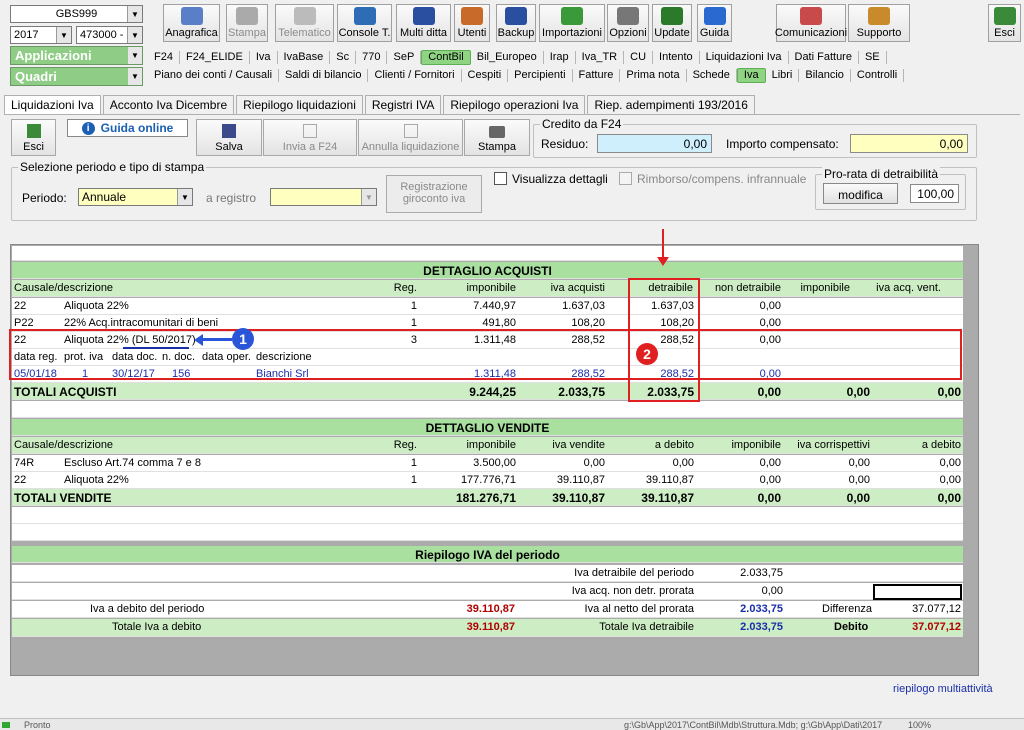 The width and height of the screenshot is (1024, 730). Describe the element at coordinates (191, 23) in the screenshot. I see `anagrafica-button: Anagrafica` at that location.